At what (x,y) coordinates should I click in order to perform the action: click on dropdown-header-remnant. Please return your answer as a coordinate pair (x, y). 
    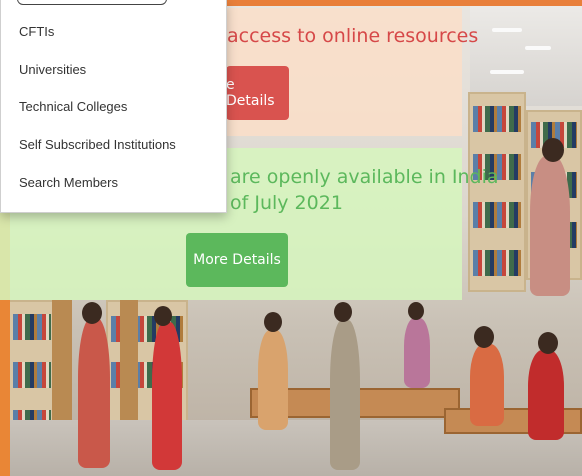
    Looking at the image, I should click on (92, 2).